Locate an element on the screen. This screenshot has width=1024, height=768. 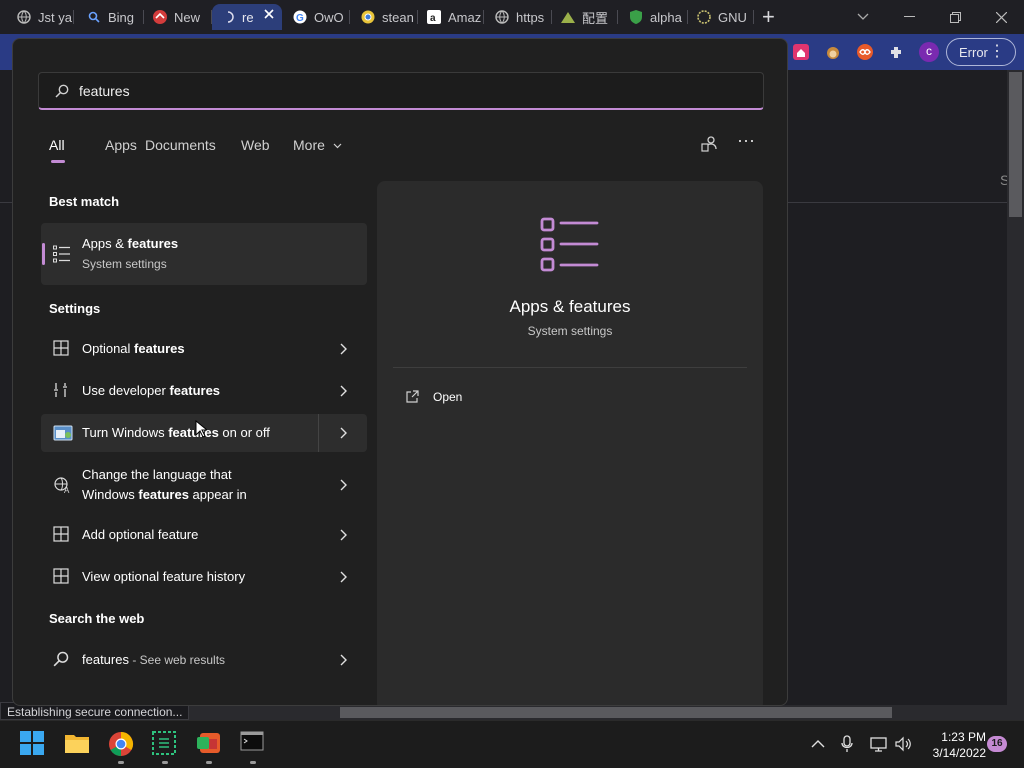
chrome-icon is located at coordinates (121, 744).